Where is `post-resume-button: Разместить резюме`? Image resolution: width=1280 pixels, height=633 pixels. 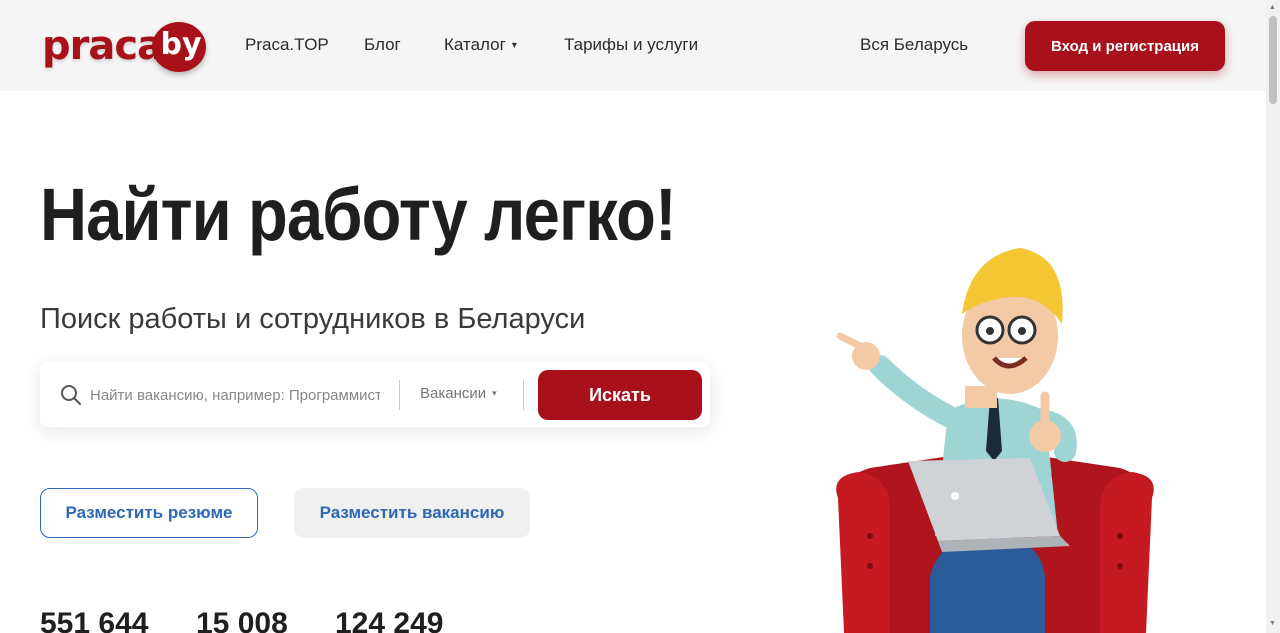
post-resume-button: Разместить резюме is located at coordinates (149, 513).